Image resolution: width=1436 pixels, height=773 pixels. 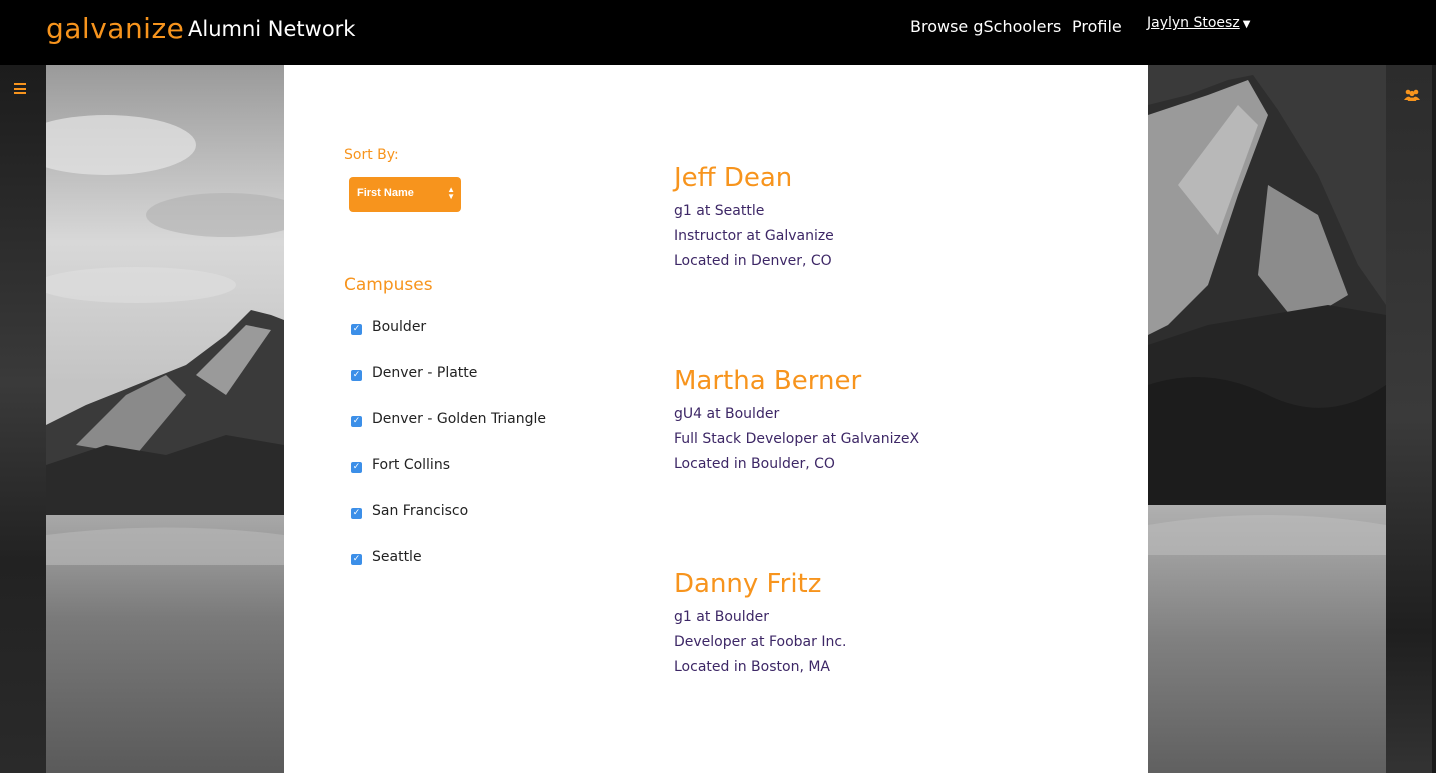 What do you see at coordinates (371, 155) in the screenshot?
I see `sort-label: Sort By:` at bounding box center [371, 155].